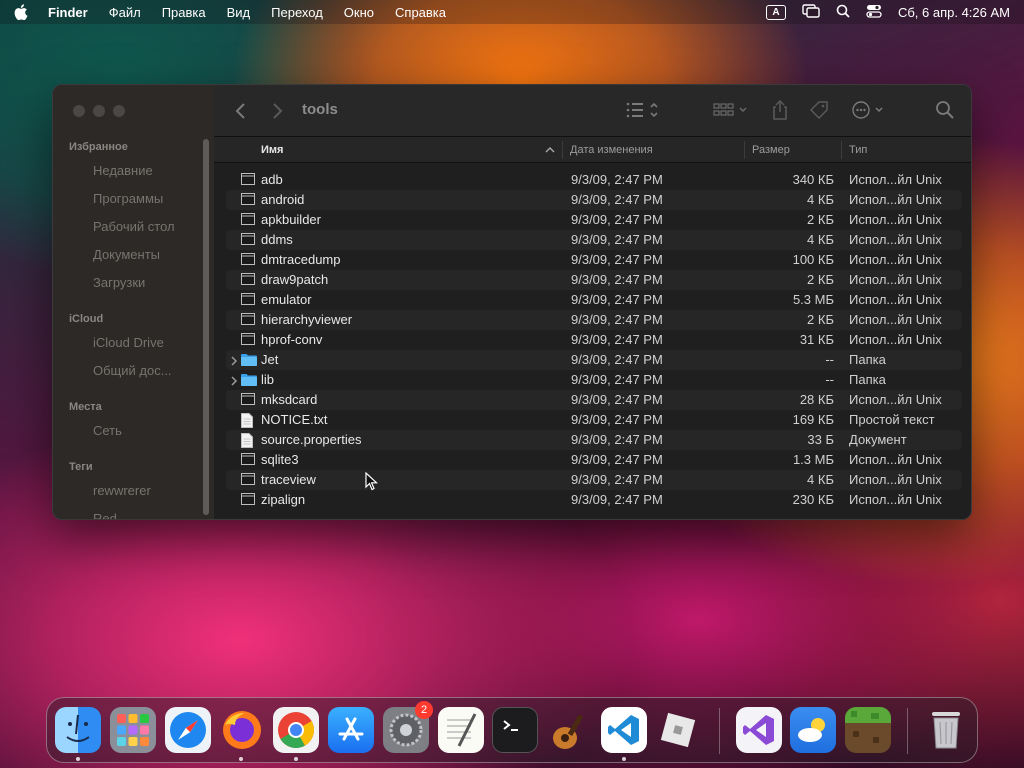 The image size is (1024, 768). Describe the element at coordinates (78, 730) in the screenshot. I see `finder-icon` at that location.